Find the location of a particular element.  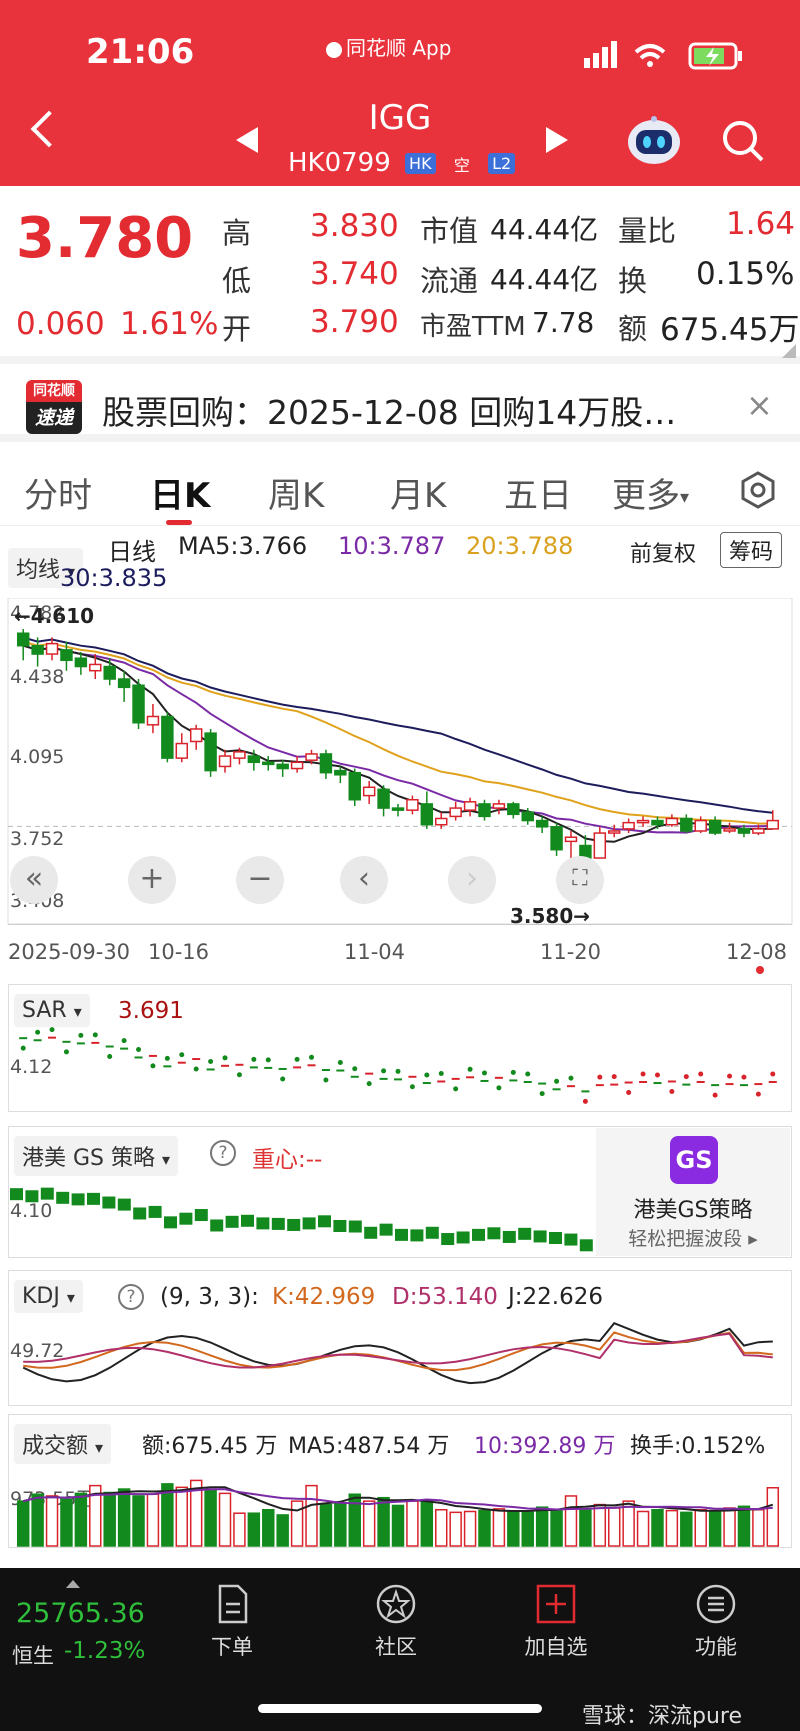

nav-order: 下单 is located at coordinates (232, 1621).